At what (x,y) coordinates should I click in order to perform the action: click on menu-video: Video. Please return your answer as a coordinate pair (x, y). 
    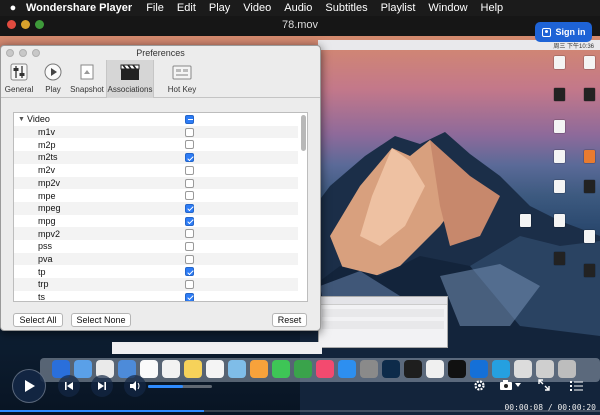
    Looking at the image, I should click on (257, 8).